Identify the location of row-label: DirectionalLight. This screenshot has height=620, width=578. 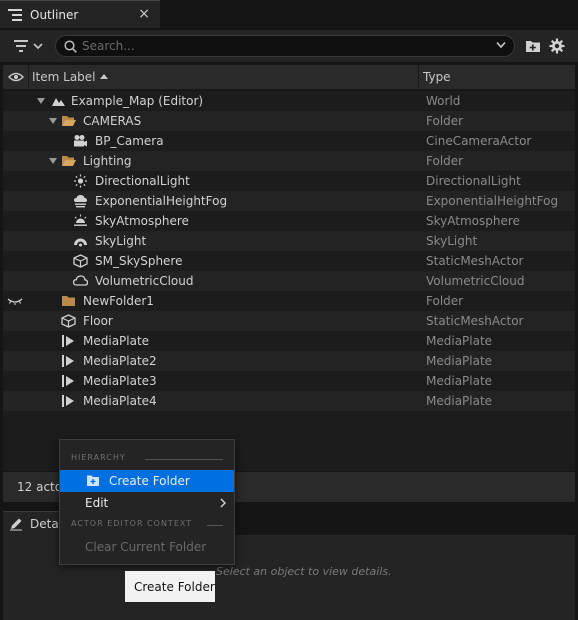
(142, 181).